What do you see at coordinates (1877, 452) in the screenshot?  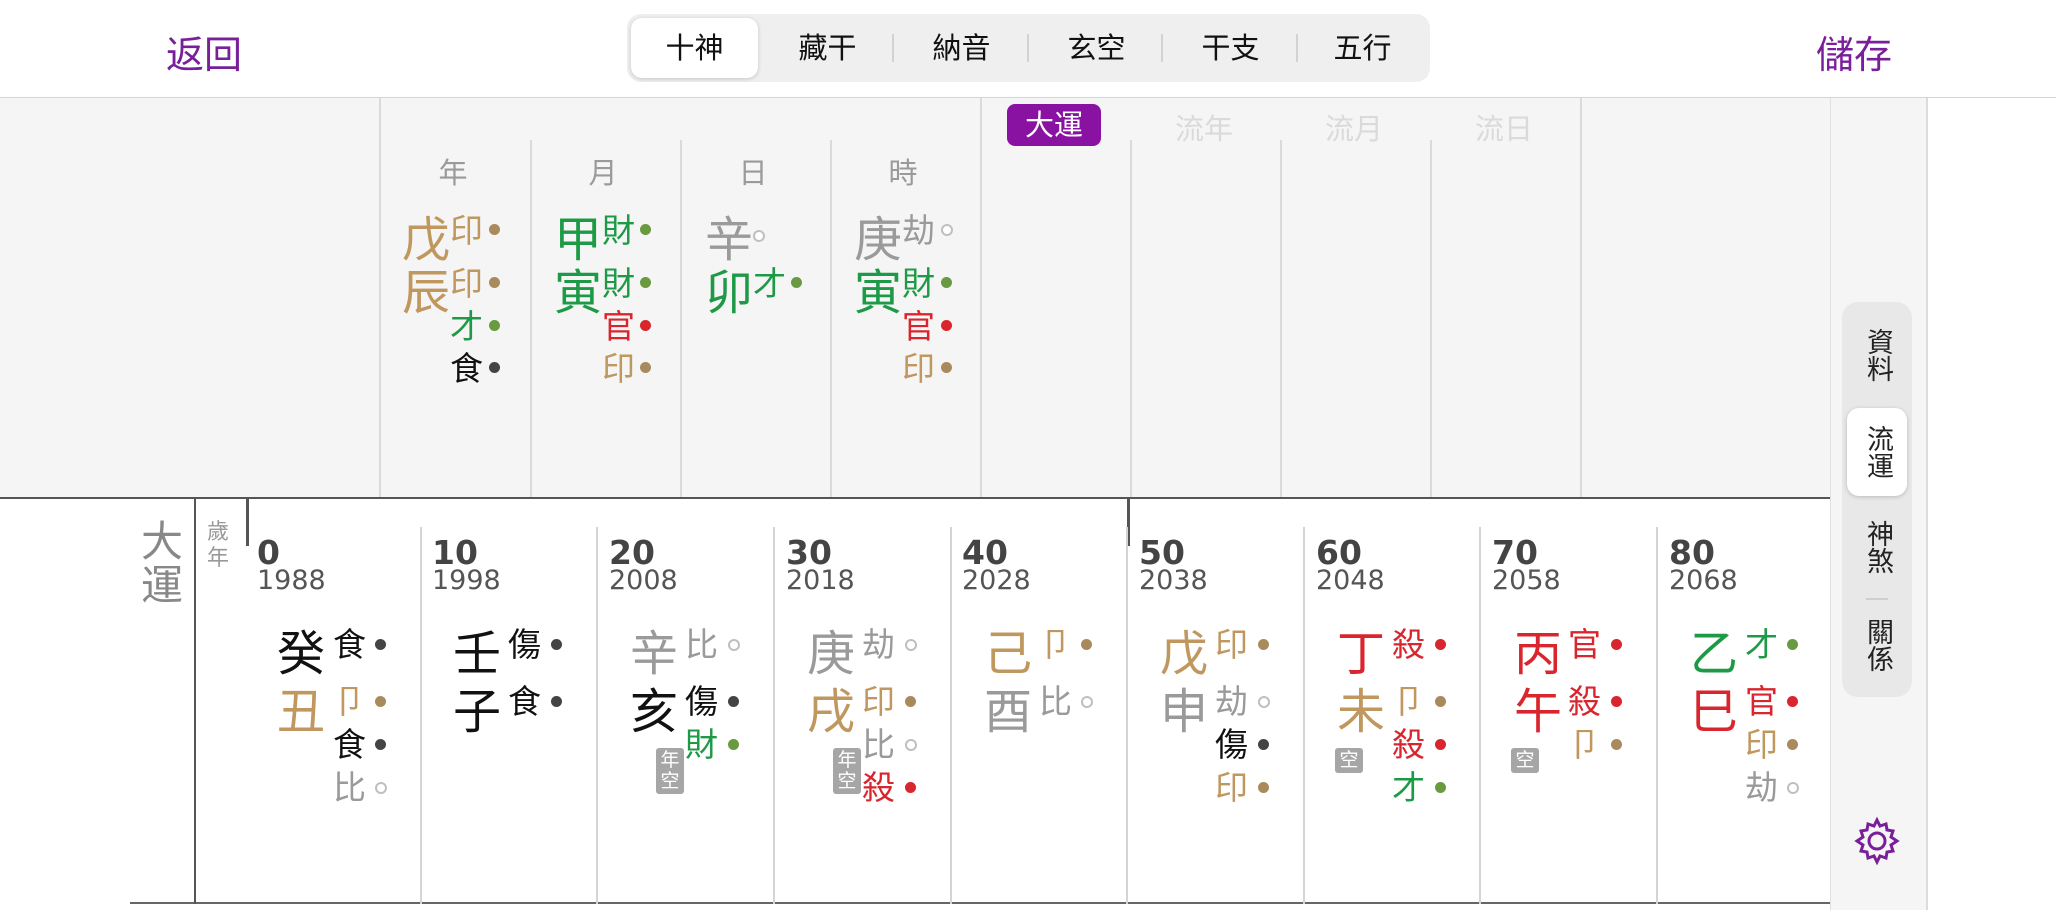 I see `sidebar-item-liuyun: 流運` at bounding box center [1877, 452].